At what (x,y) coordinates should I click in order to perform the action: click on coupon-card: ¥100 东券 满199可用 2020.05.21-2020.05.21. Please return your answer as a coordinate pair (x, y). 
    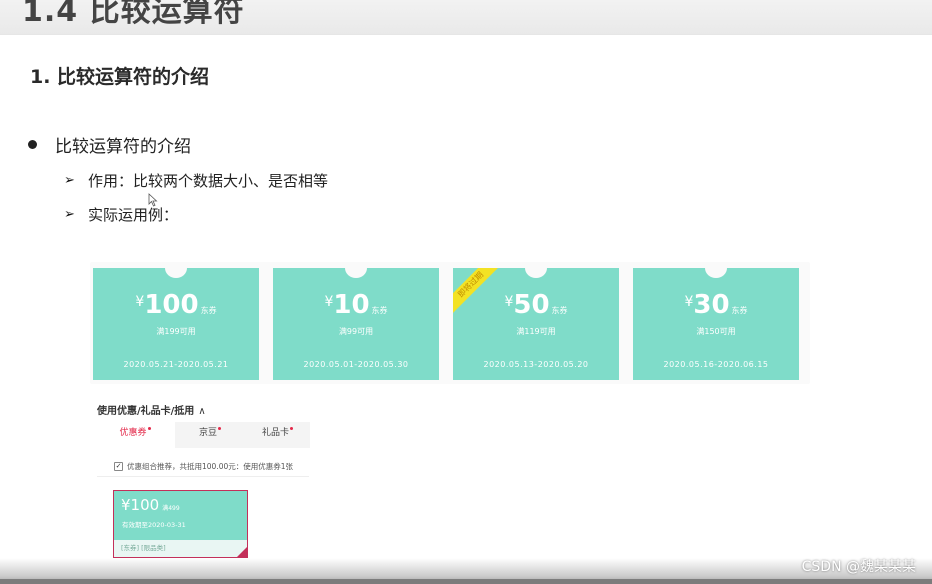
    Looking at the image, I should click on (176, 324).